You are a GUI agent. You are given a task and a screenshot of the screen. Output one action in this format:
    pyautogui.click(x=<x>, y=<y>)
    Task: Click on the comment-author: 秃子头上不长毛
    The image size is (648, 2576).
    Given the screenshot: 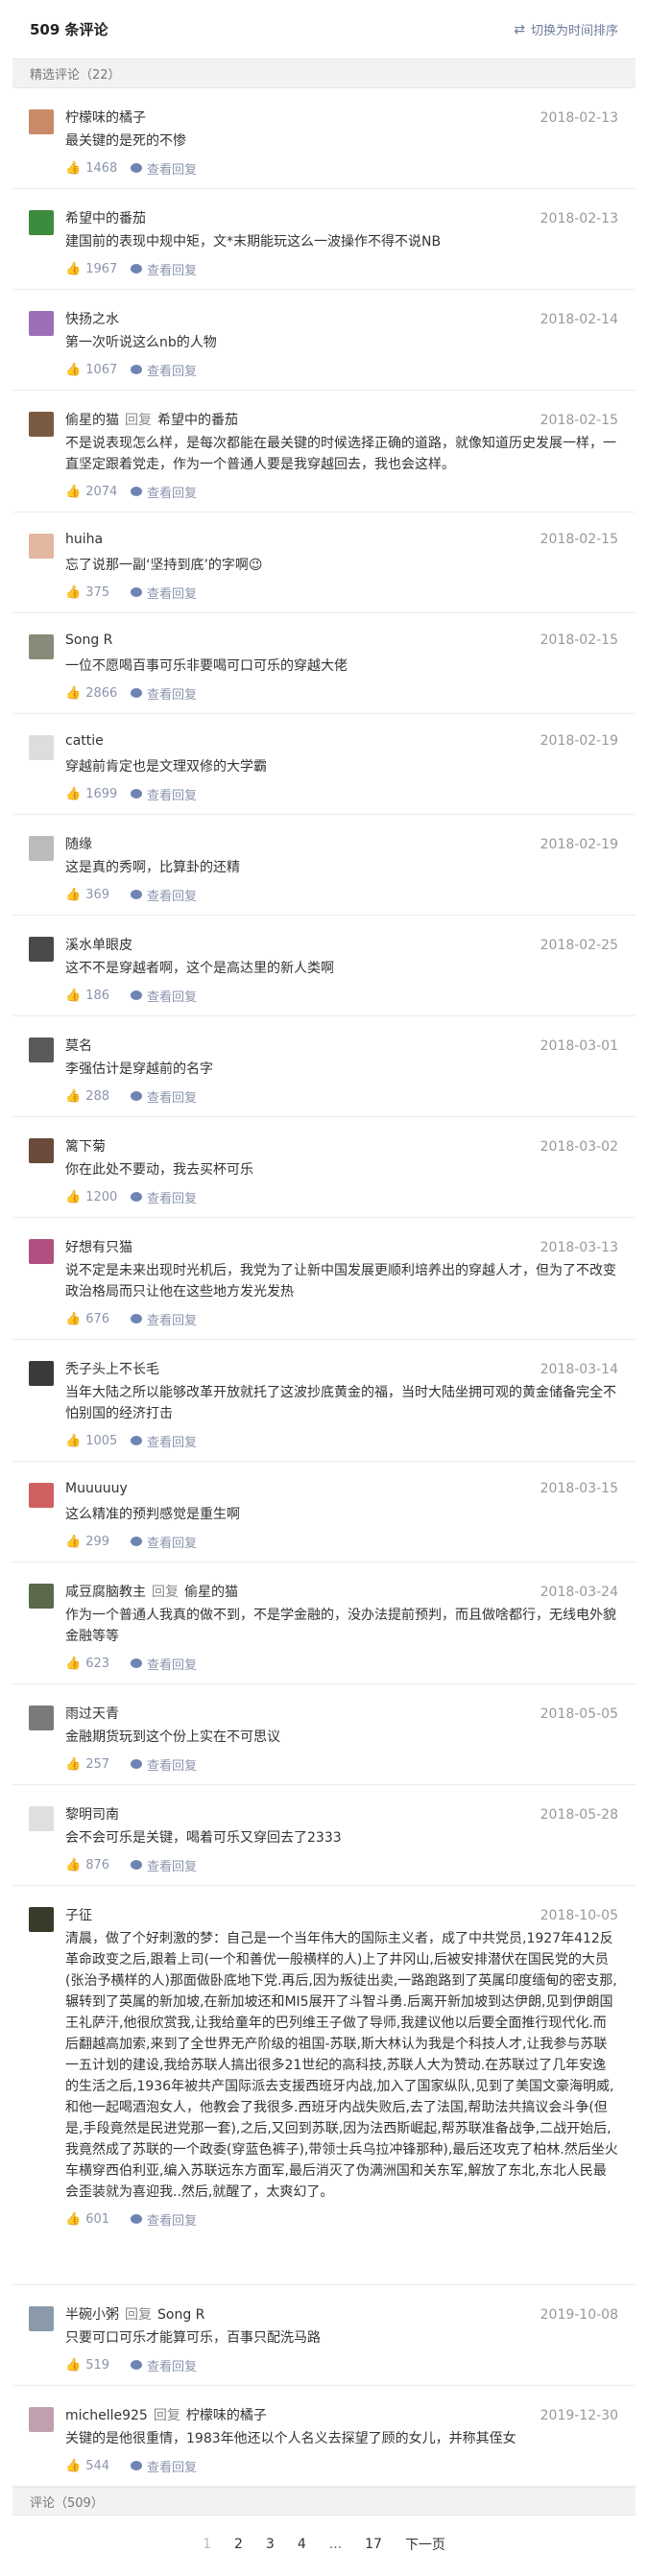 What is the action you would take?
    pyautogui.click(x=112, y=1369)
    